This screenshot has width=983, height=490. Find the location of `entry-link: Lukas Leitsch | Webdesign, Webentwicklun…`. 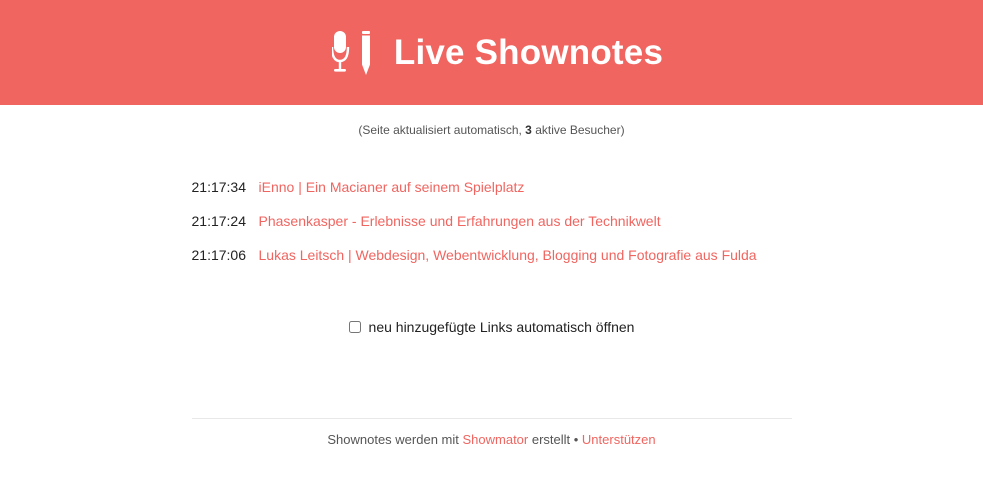

entry-link: Lukas Leitsch | Webdesign, Webentwicklun… is located at coordinates (508, 255).